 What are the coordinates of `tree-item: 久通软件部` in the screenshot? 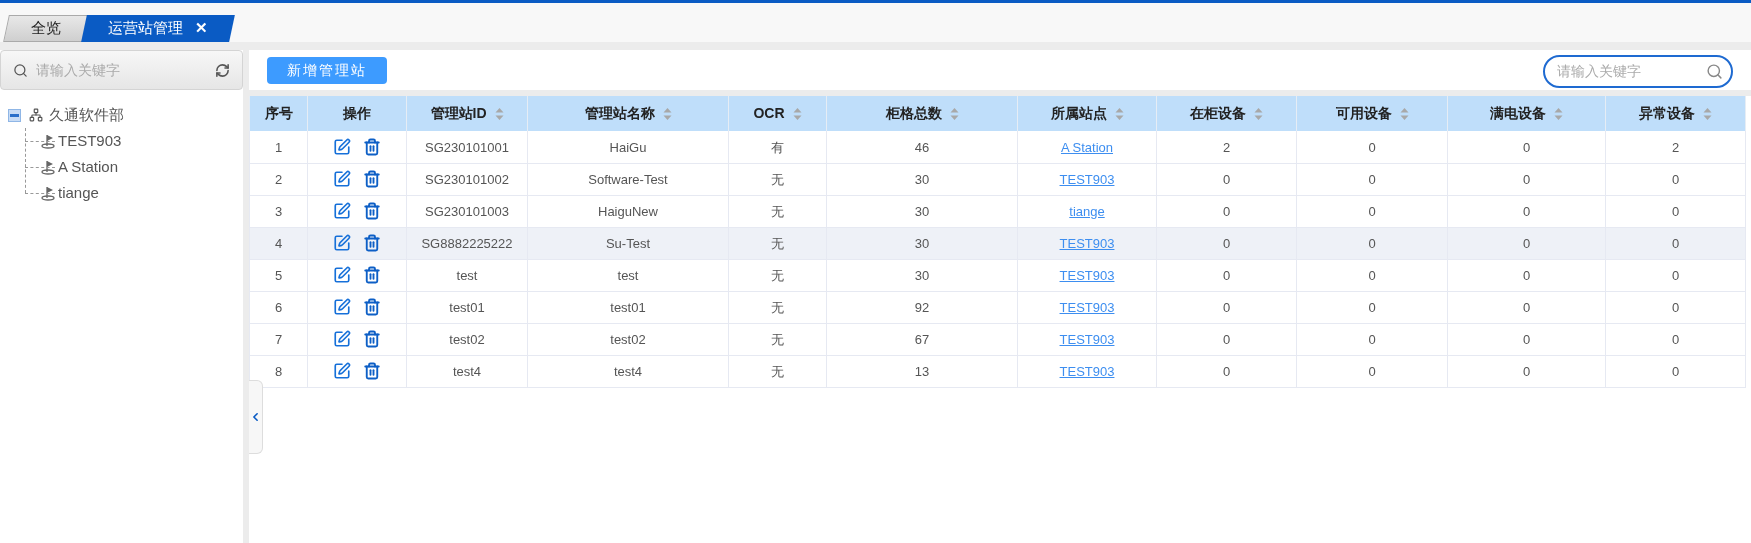 It's located at (86, 115).